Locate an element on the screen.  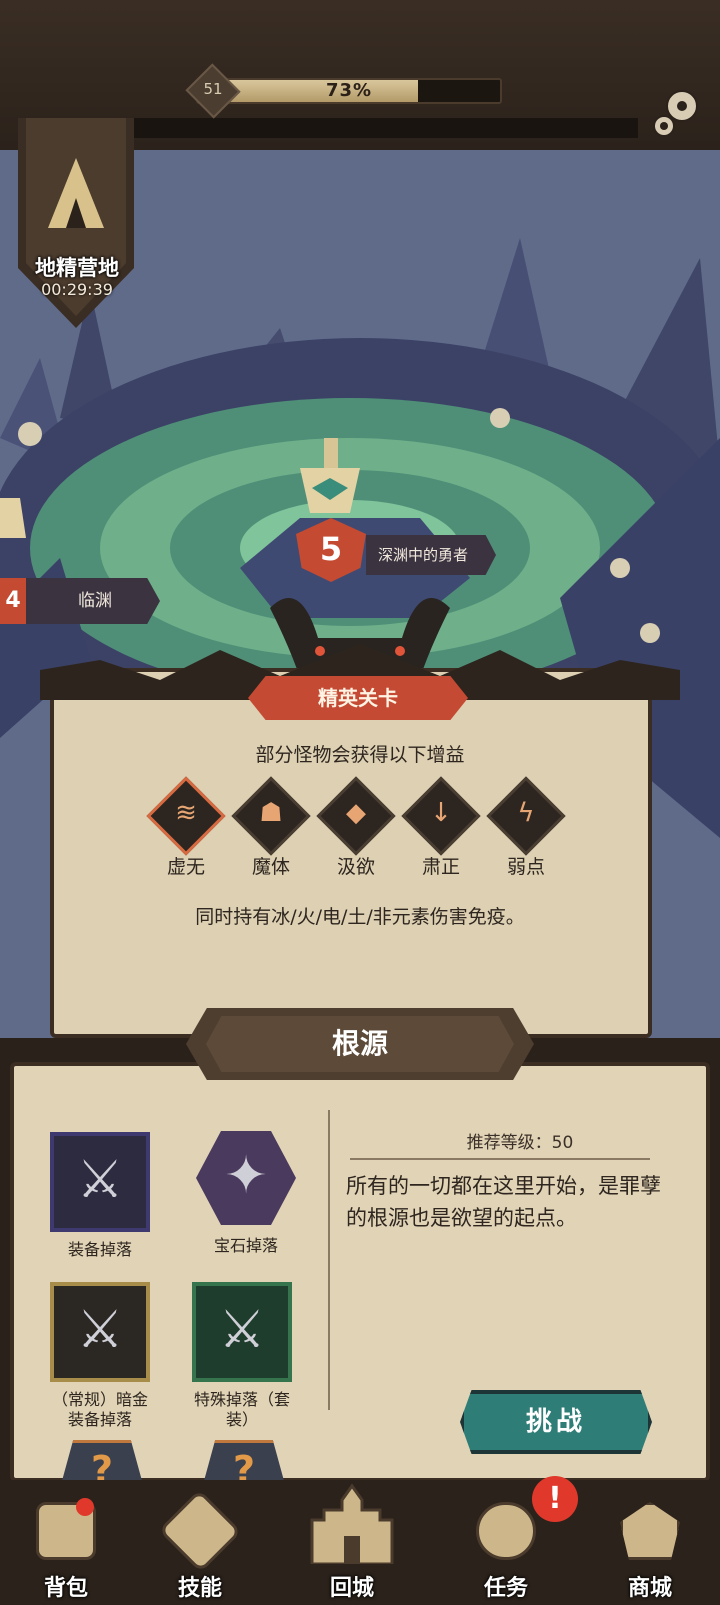
recommend-underline is located at coordinates (500, 1159).